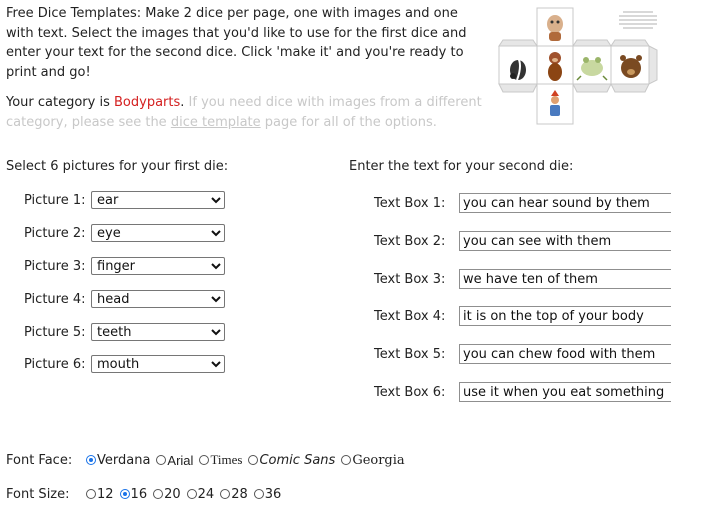 Image resolution: width=721 pixels, height=511 pixels. Describe the element at coordinates (117, 166) in the screenshot. I see `pictures-heading: Select 6 pictures for your first die:` at that location.